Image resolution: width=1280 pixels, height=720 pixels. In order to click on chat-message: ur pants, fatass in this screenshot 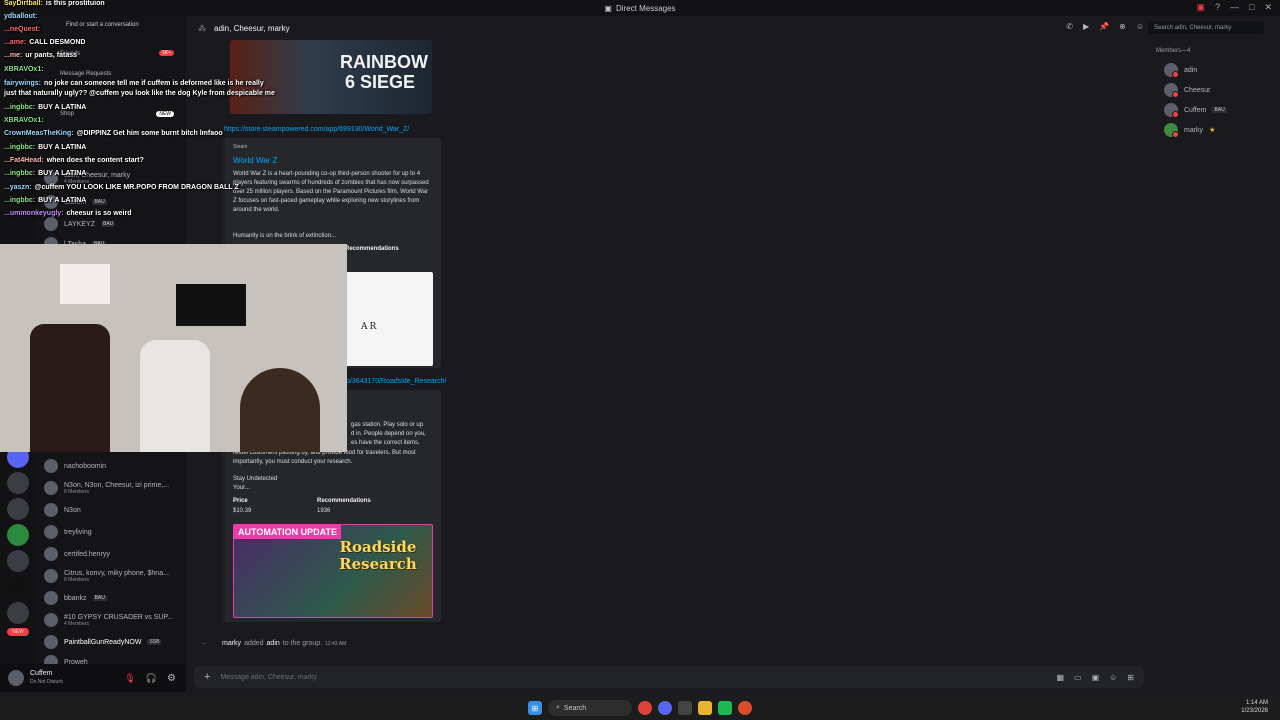, I will do `click(51, 55)`.